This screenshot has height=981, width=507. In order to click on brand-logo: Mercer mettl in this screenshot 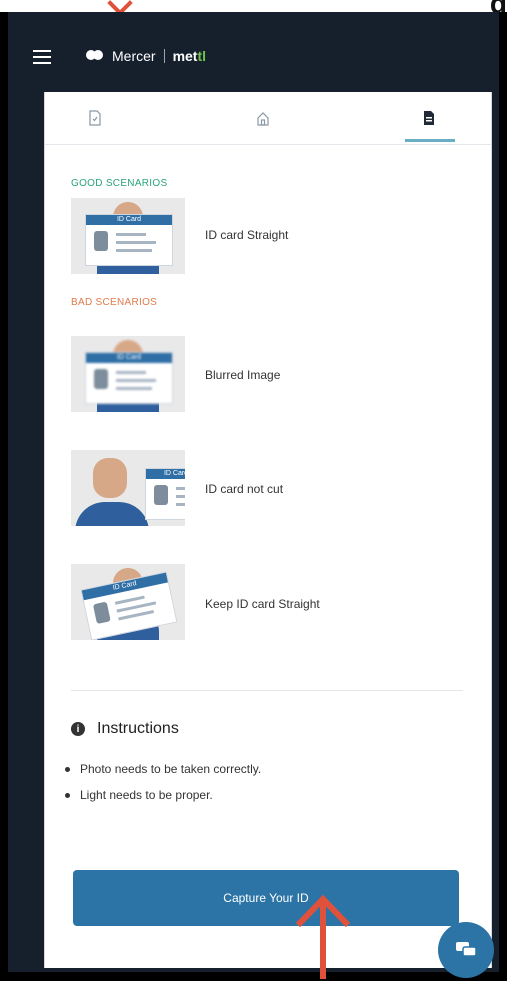, I will do `click(146, 56)`.